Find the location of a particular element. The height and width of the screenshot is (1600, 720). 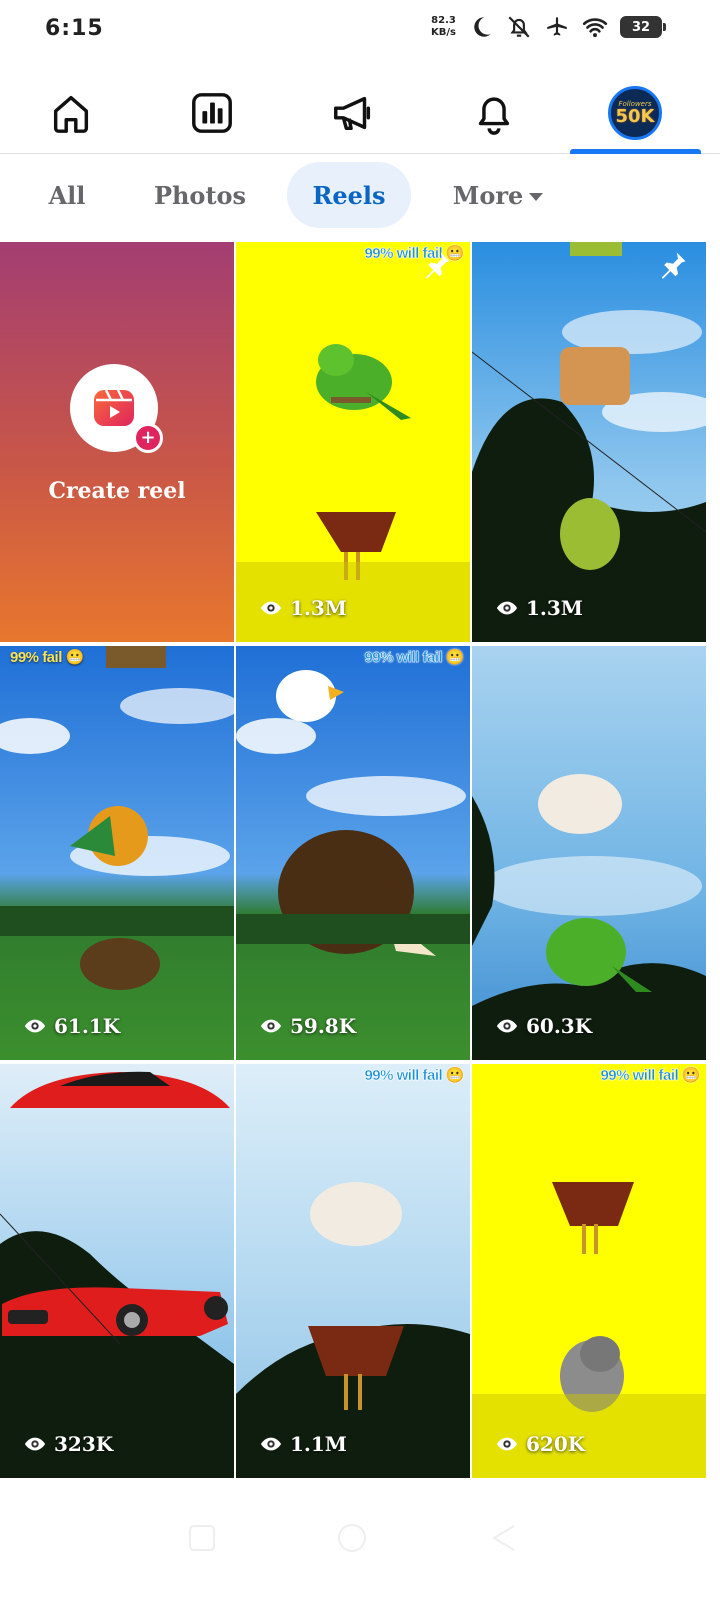

view-count: 620K is located at coordinates (540, 1444).